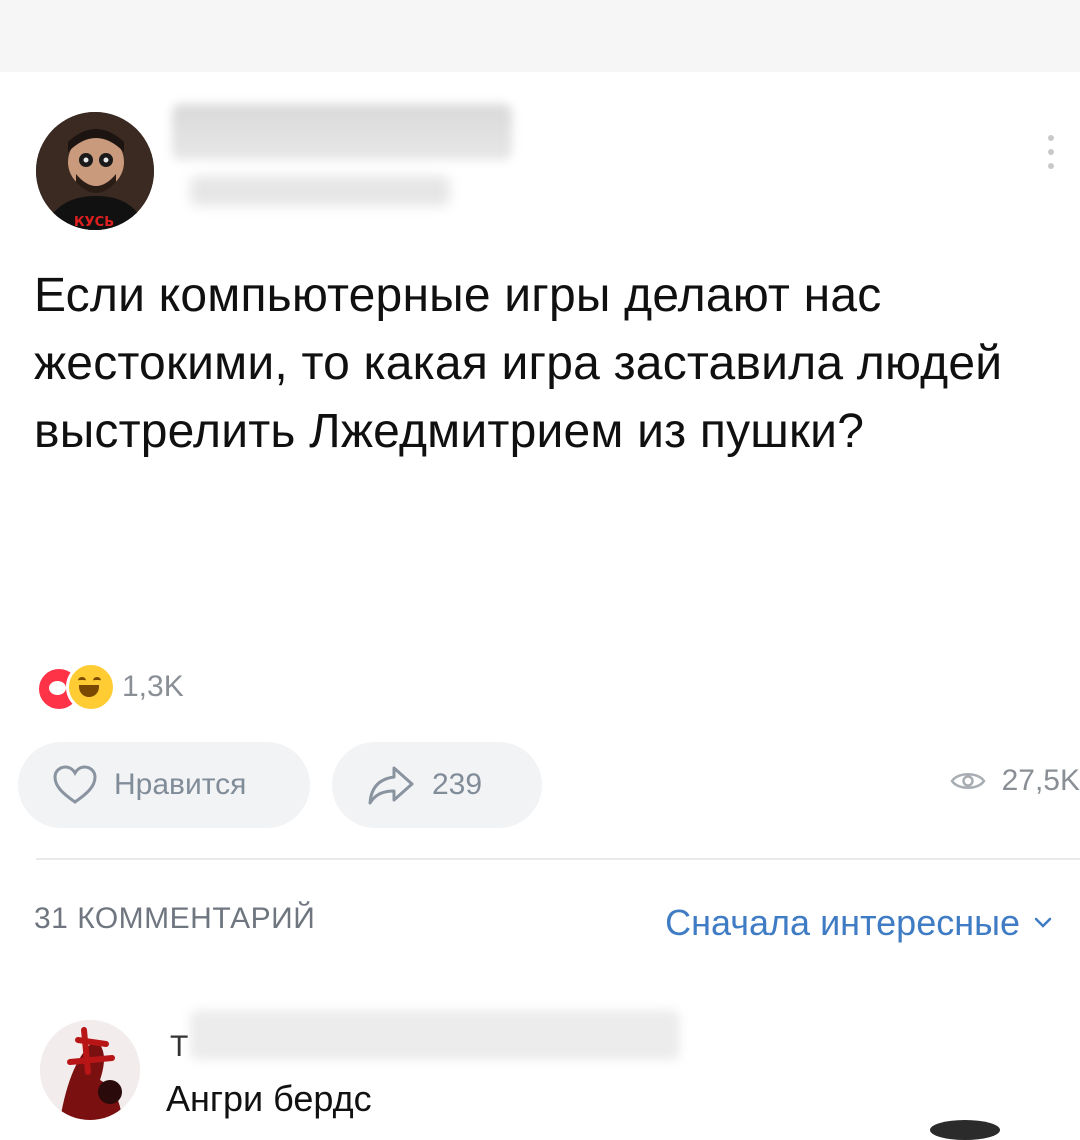 The height and width of the screenshot is (1140, 1080). I want to click on section-divider, so click(558, 859).